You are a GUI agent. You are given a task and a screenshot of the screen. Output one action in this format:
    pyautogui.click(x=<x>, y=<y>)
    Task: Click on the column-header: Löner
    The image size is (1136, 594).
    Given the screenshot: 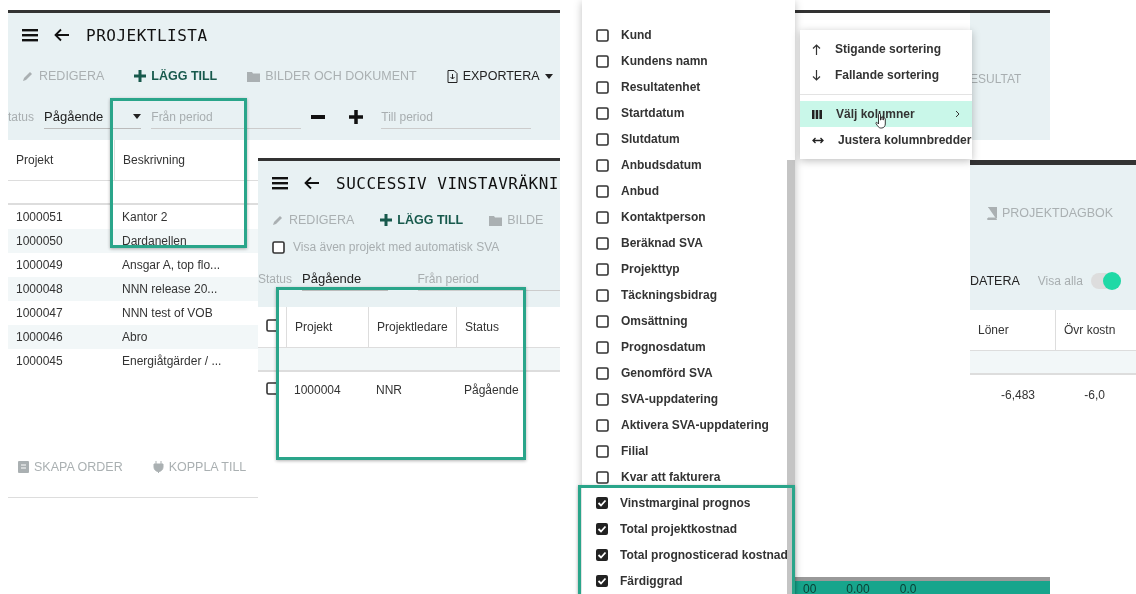 What is the action you would take?
    pyautogui.click(x=1012, y=330)
    